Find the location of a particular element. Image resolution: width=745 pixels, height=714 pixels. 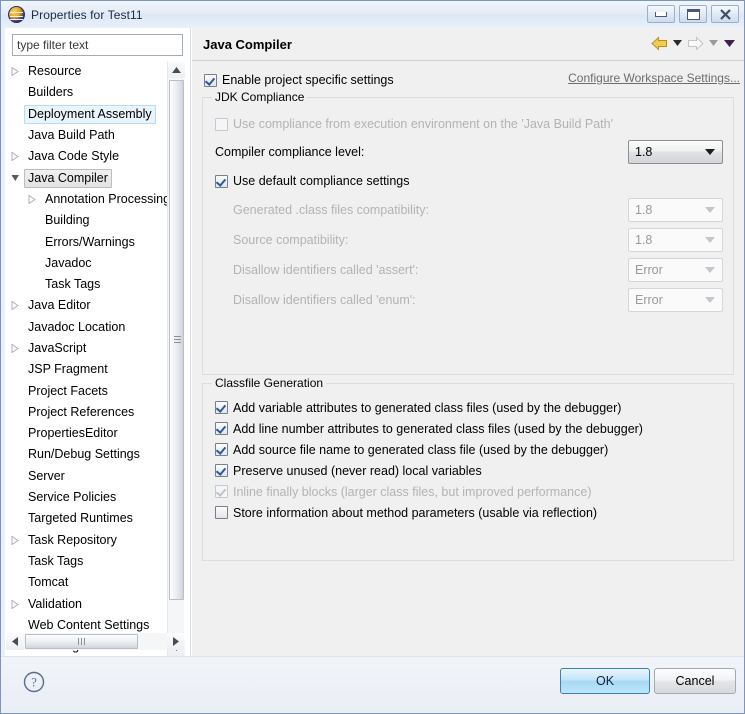

sidebar-item-label: Java Compiler is located at coordinates (68, 178).